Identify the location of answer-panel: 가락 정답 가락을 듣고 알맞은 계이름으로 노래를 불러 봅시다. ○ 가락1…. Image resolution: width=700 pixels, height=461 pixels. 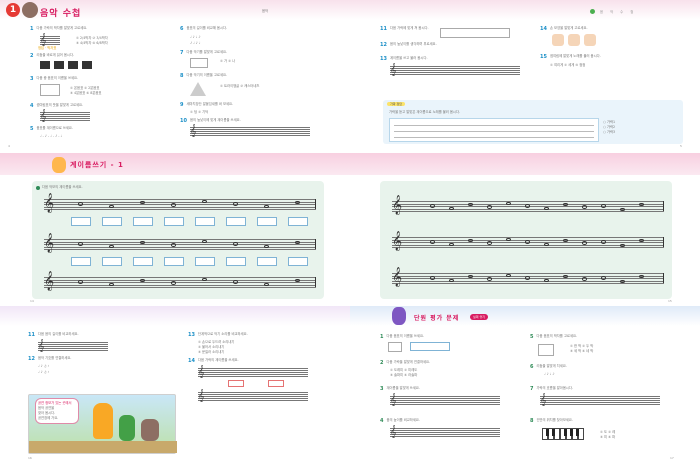
(533, 122).